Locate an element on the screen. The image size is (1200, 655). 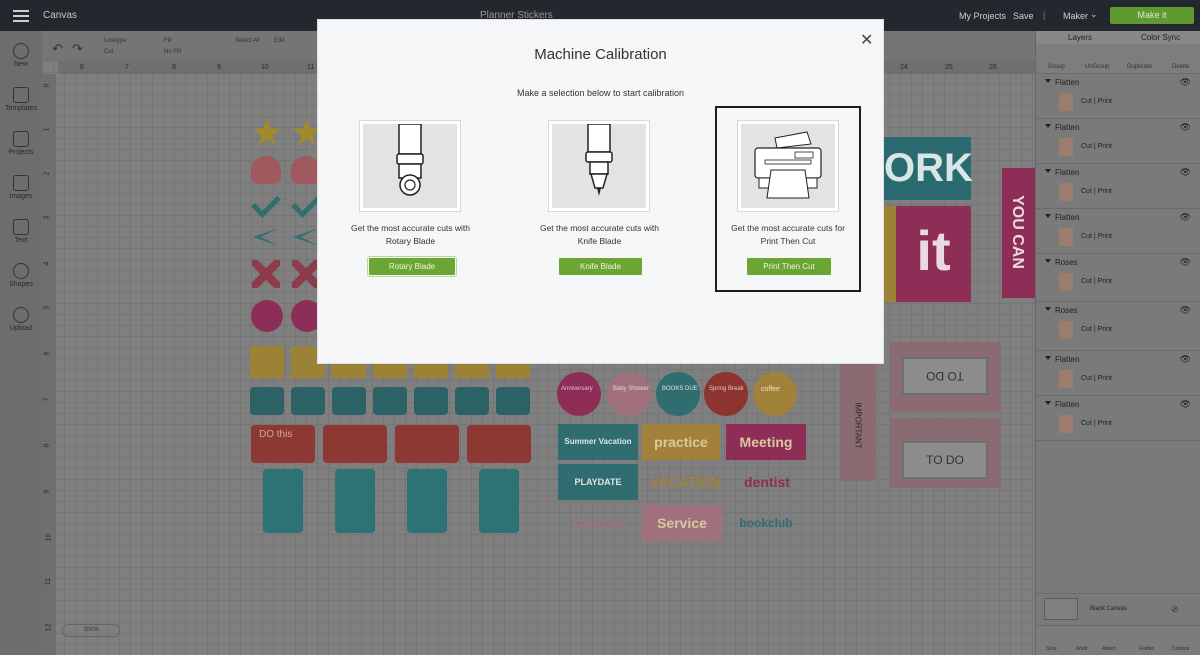
rail-shapes: Shapes is located at coordinates (21, 275).